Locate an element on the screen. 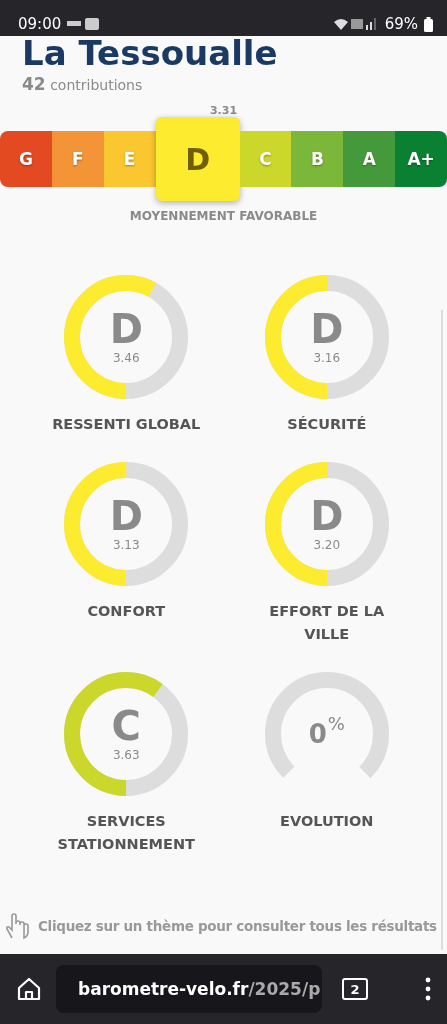  grade-score: 3.13 is located at coordinates (126, 545).